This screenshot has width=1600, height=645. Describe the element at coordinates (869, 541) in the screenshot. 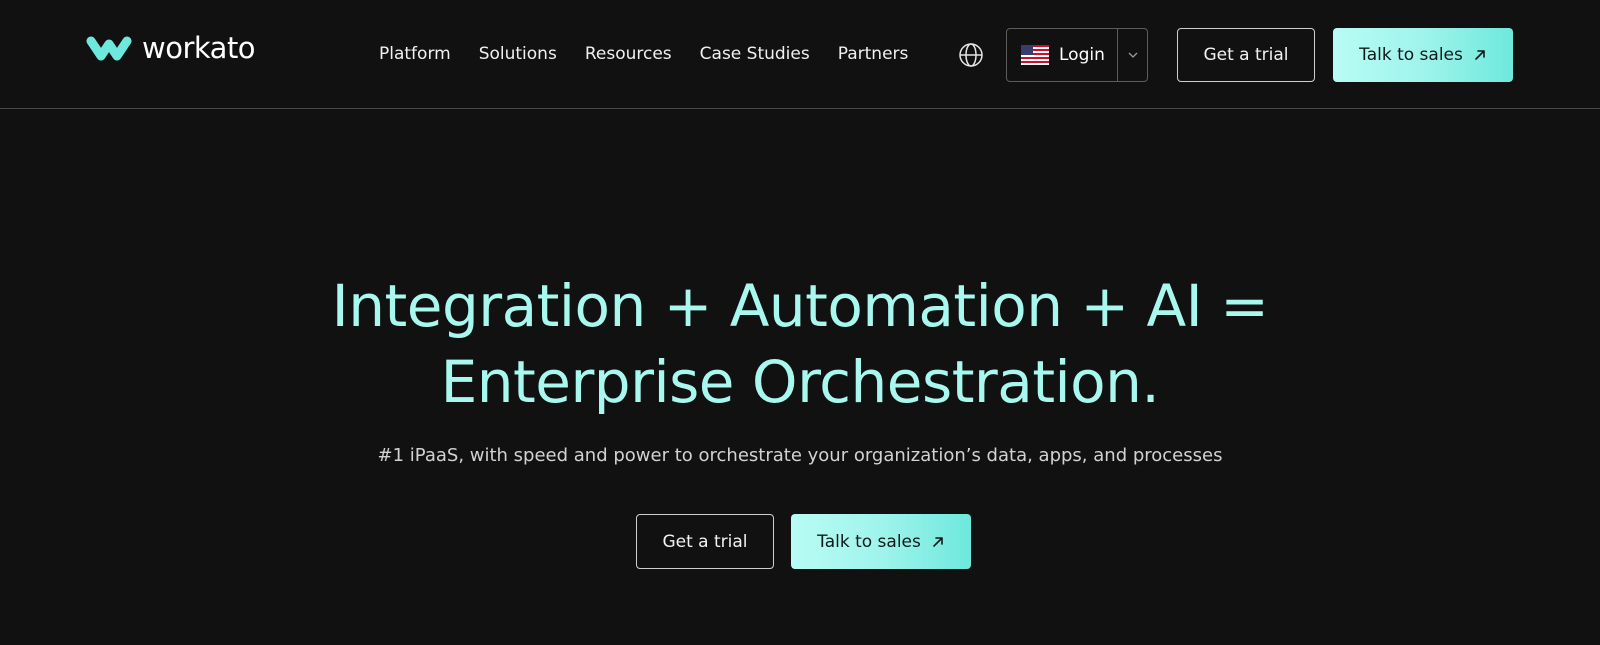

I see `hero-talk-to-sales-label: Talk to sales` at that location.